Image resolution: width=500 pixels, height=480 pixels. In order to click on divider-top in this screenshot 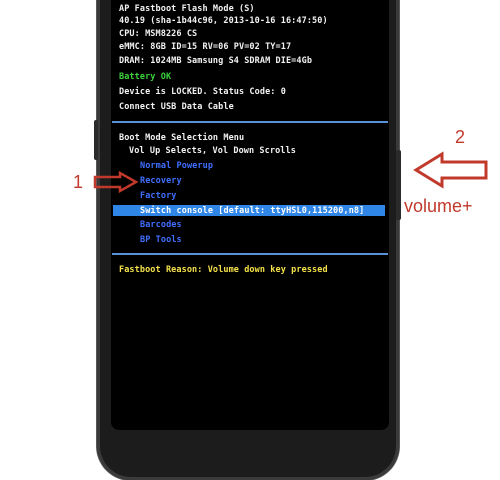, I will do `click(250, 122)`.